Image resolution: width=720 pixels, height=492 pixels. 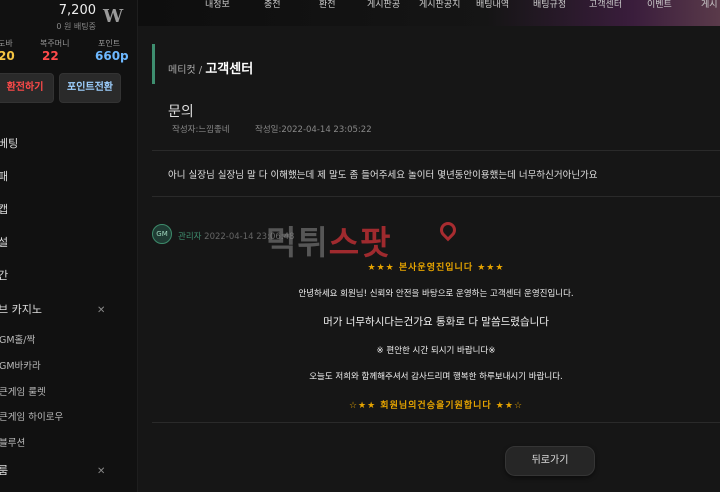 What do you see at coordinates (549, 5) in the screenshot?
I see `nav-item-bet-rules: 배팅규정` at bounding box center [549, 5].